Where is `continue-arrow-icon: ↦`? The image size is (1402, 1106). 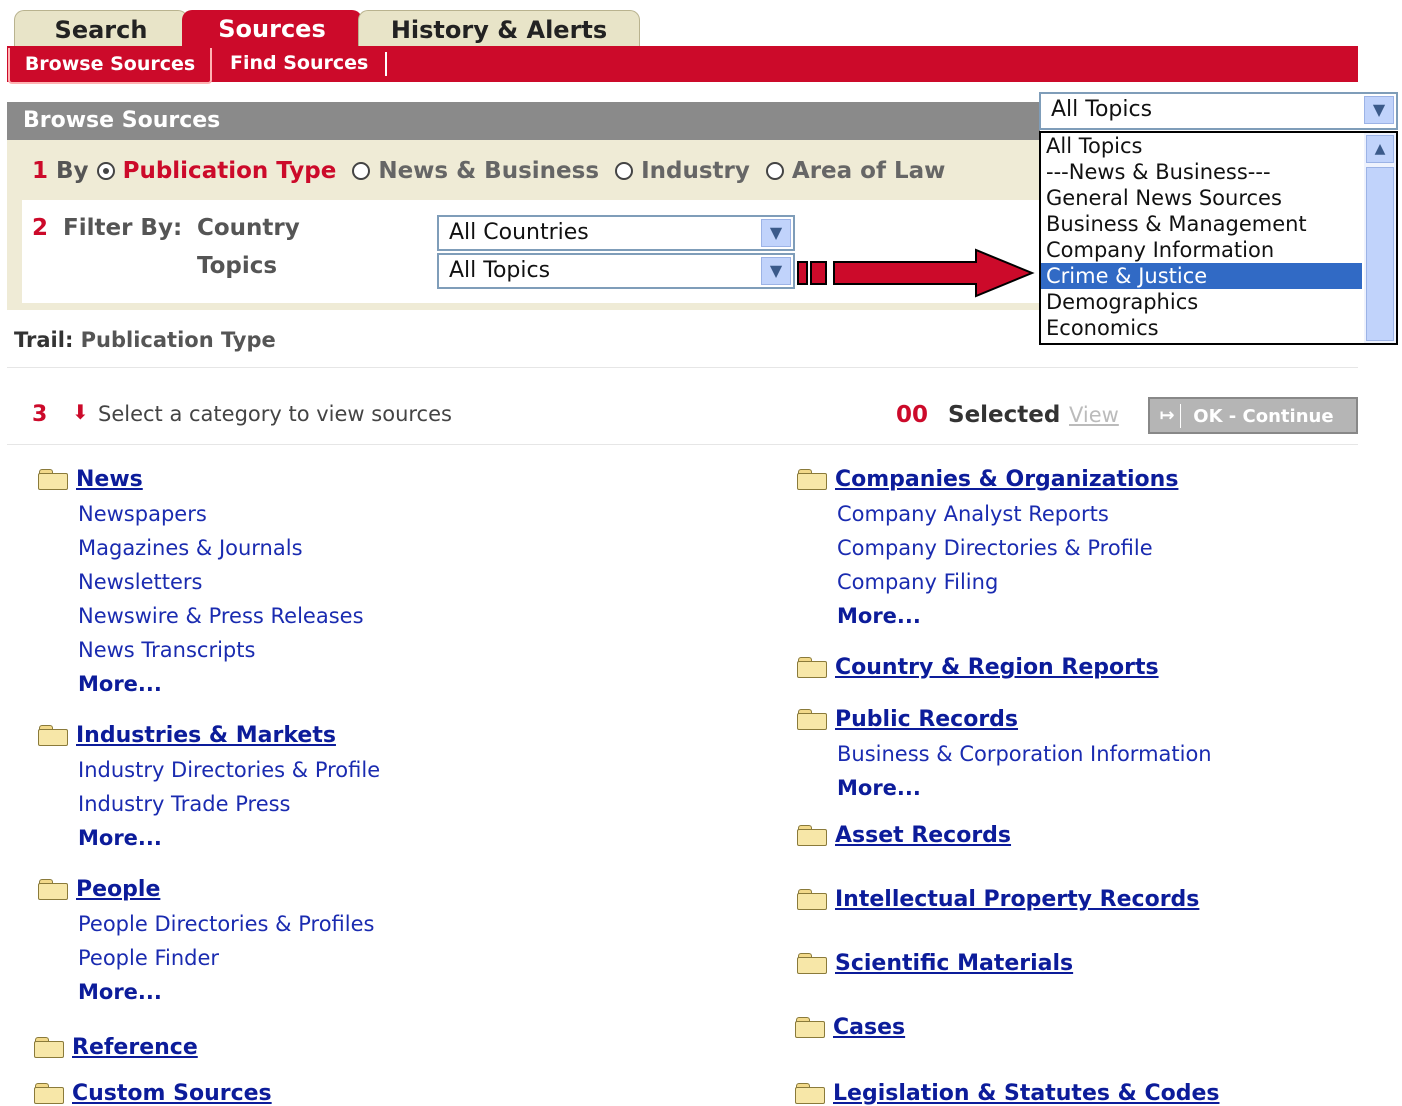
continue-arrow-icon: ↦ is located at coordinates (1167, 416).